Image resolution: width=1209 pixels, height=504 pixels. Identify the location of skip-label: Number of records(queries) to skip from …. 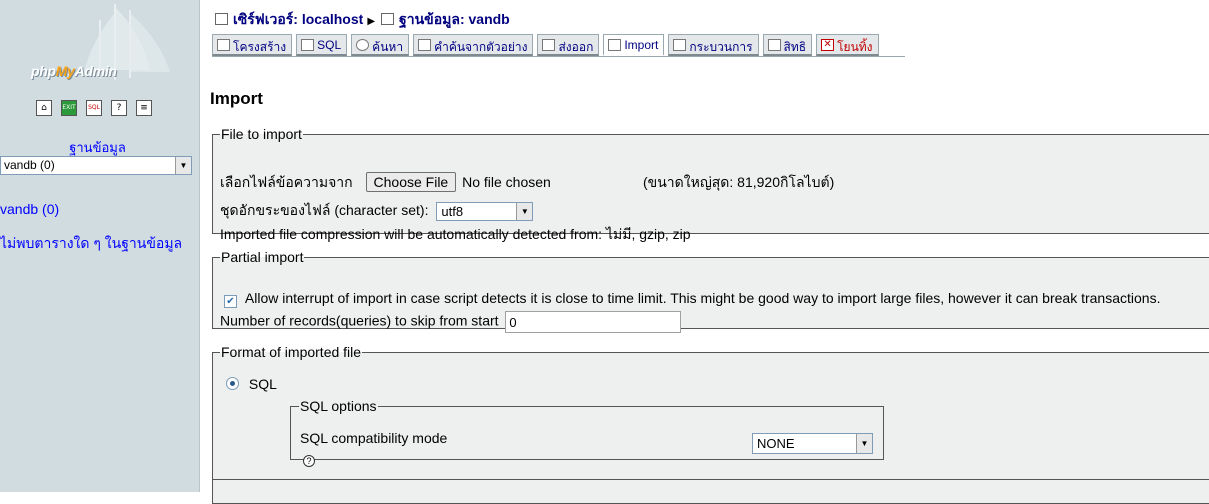
(359, 320).